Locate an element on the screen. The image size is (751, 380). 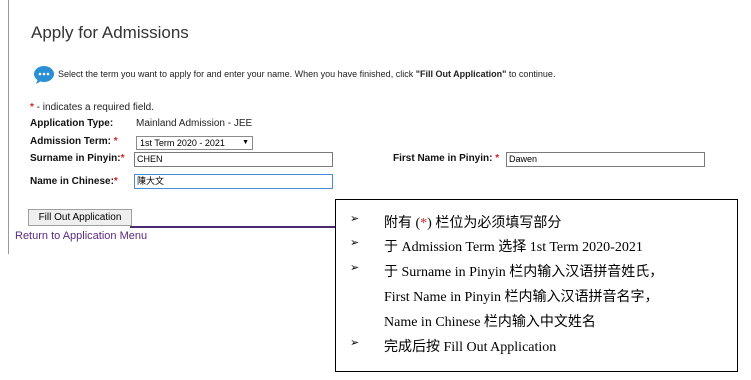
chinese-name-label: Name in Chinese:* is located at coordinates (74, 181).